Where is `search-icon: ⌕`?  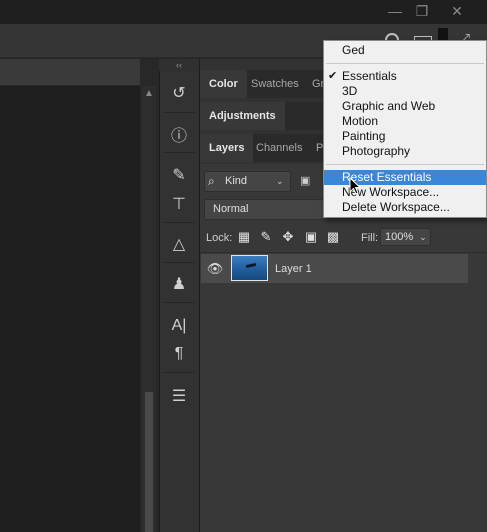
search-icon: ⌕ is located at coordinates (211, 181).